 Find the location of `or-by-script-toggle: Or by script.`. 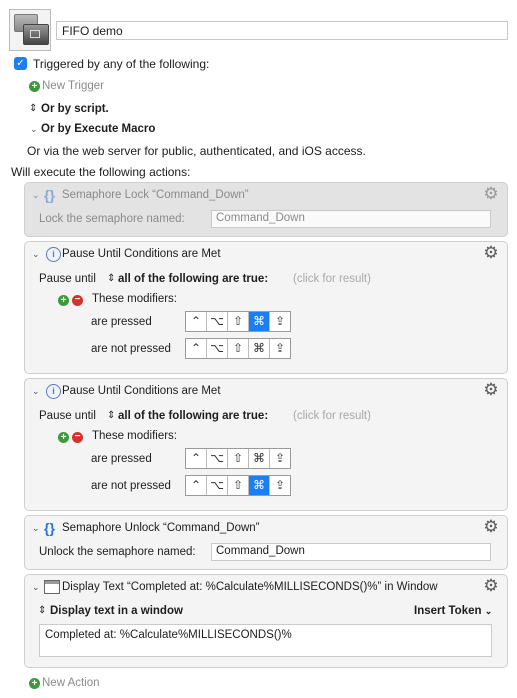

or-by-script-toggle: Or by script. is located at coordinates (75, 109).